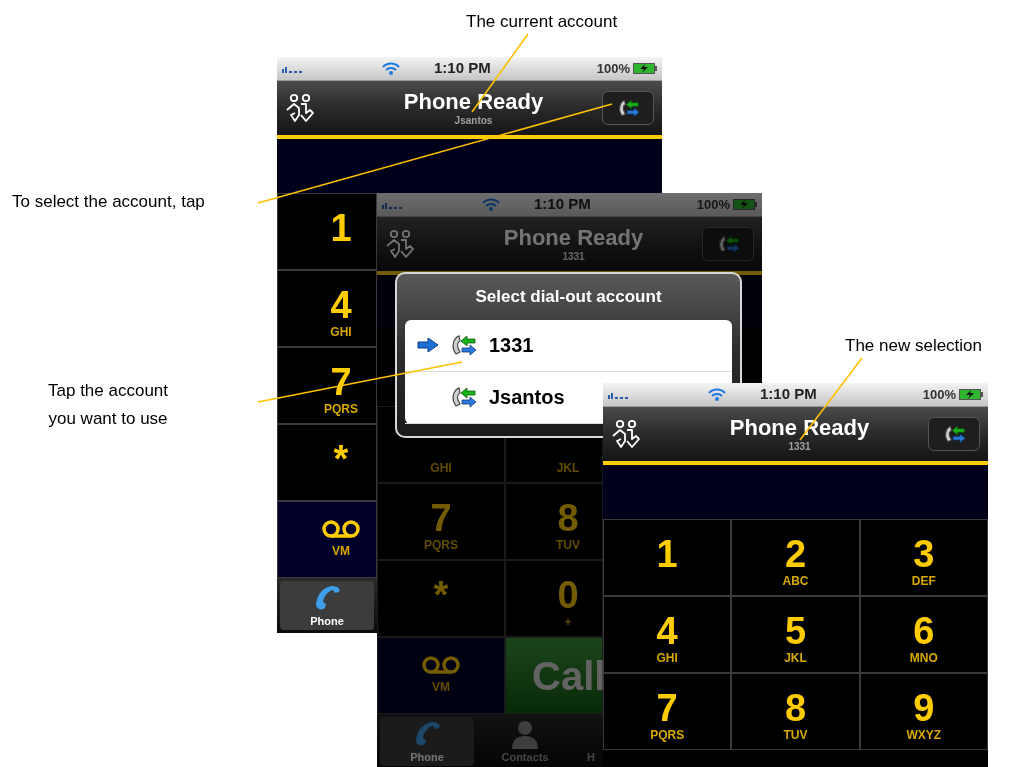  What do you see at coordinates (795, 634) in the screenshot?
I see `keypad-key: 5 JKL` at bounding box center [795, 634].